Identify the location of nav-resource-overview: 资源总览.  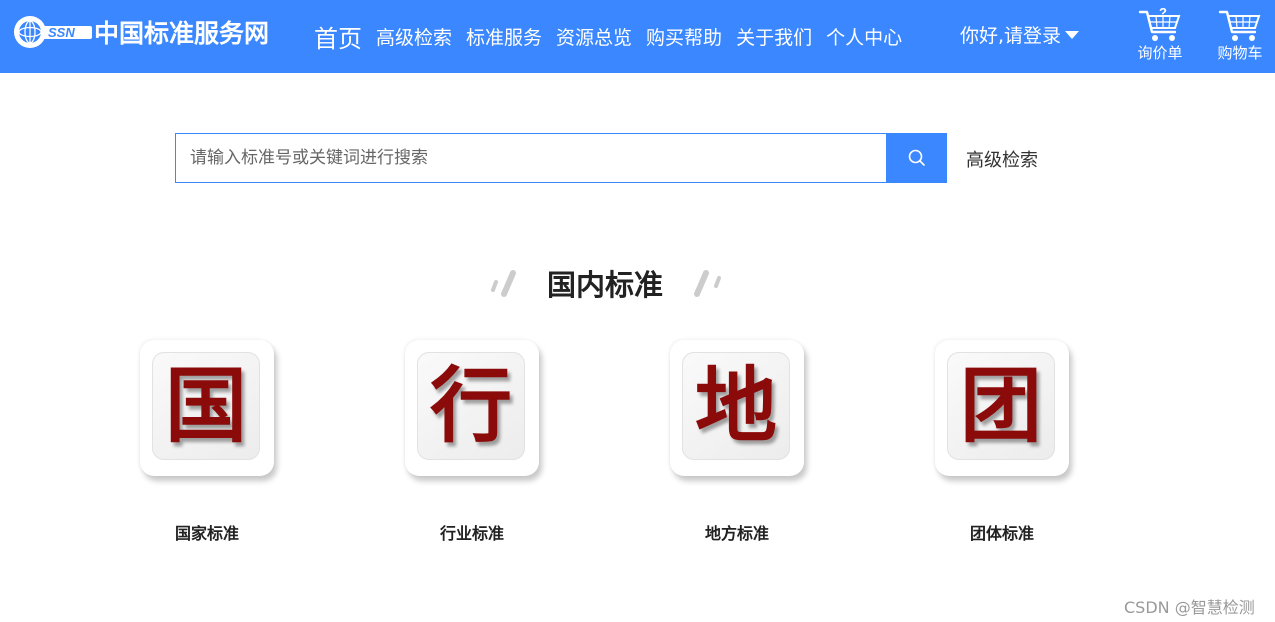
(594, 36).